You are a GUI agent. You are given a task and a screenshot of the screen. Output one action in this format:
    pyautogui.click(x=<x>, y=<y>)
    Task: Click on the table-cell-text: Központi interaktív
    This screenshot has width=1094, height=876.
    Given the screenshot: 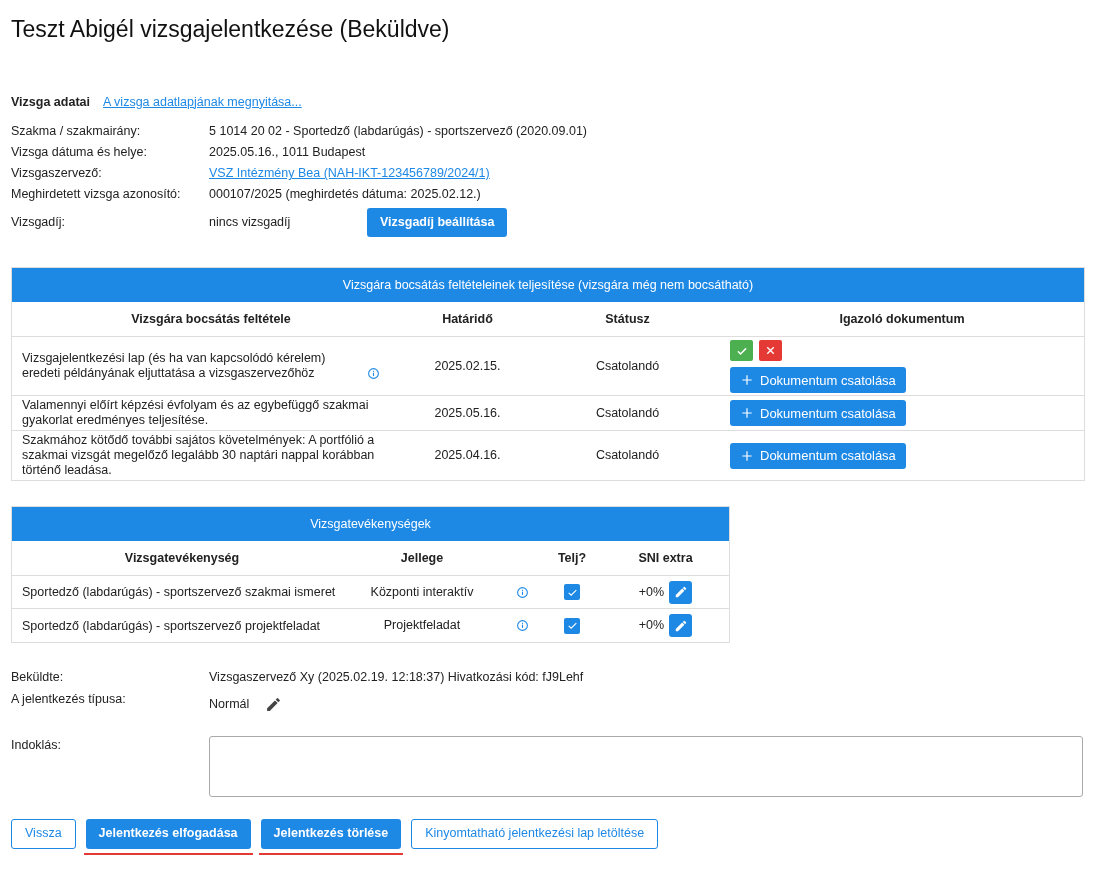 What is the action you would take?
    pyautogui.click(x=422, y=592)
    